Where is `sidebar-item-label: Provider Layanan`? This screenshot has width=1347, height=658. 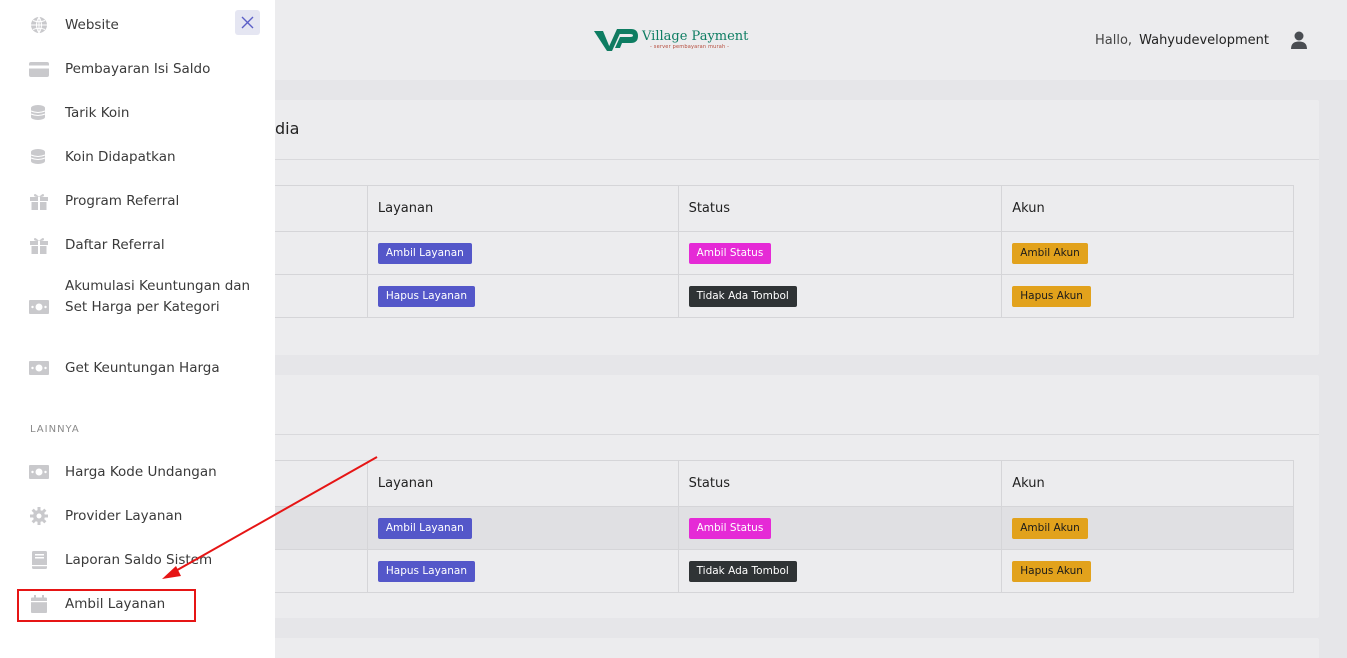 sidebar-item-label: Provider Layanan is located at coordinates (124, 516).